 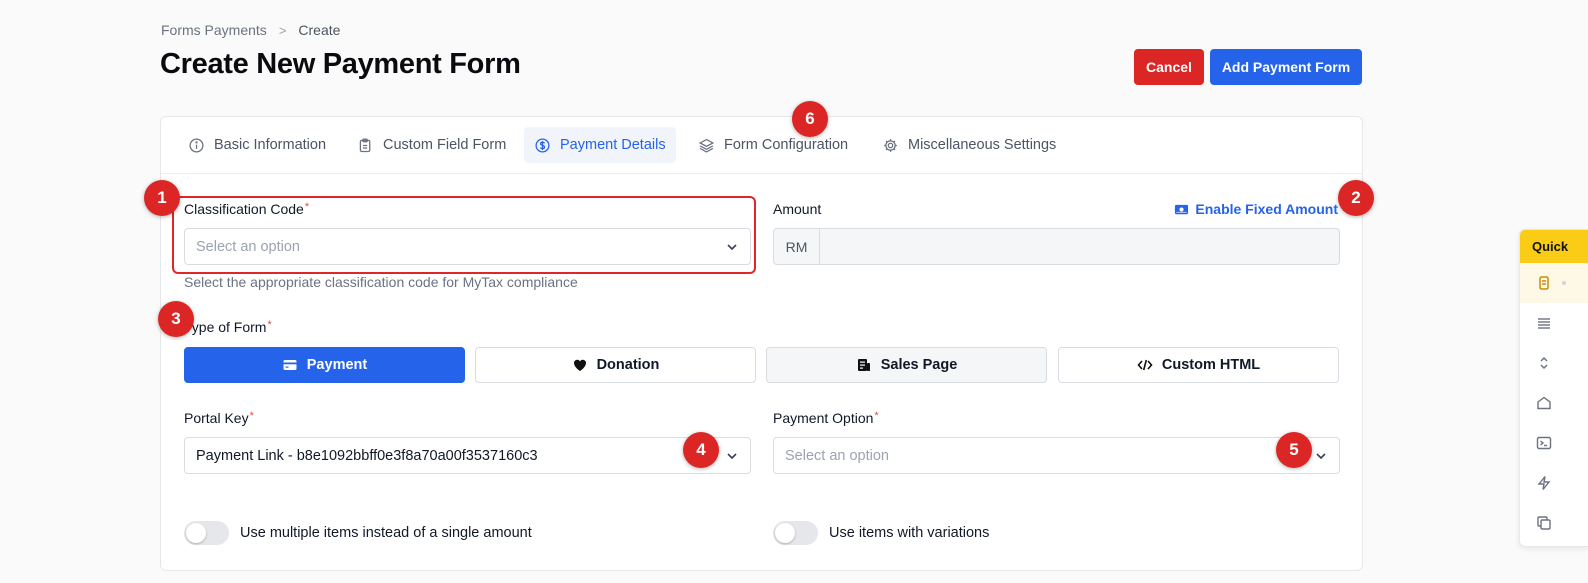 I want to click on info-icon, so click(x=196, y=145).